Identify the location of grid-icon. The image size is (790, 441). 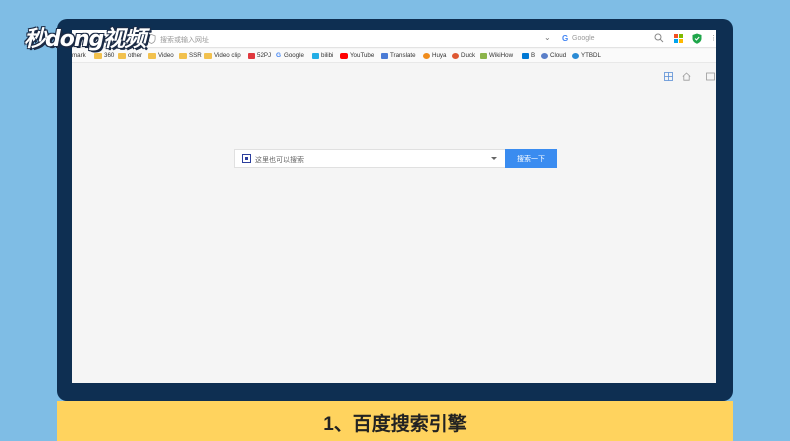
(668, 76).